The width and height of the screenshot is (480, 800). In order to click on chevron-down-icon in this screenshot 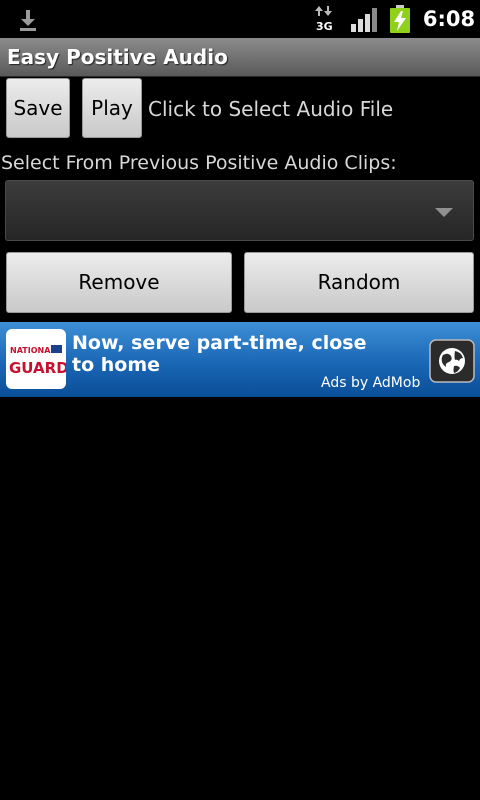, I will do `click(444, 212)`.